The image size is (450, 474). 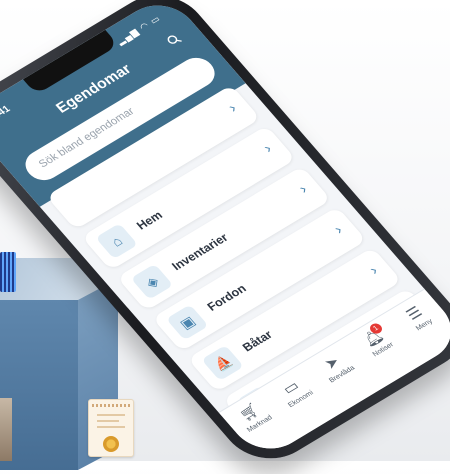 What do you see at coordinates (111, 405) in the screenshot?
I see `certificate-edge` at bounding box center [111, 405].